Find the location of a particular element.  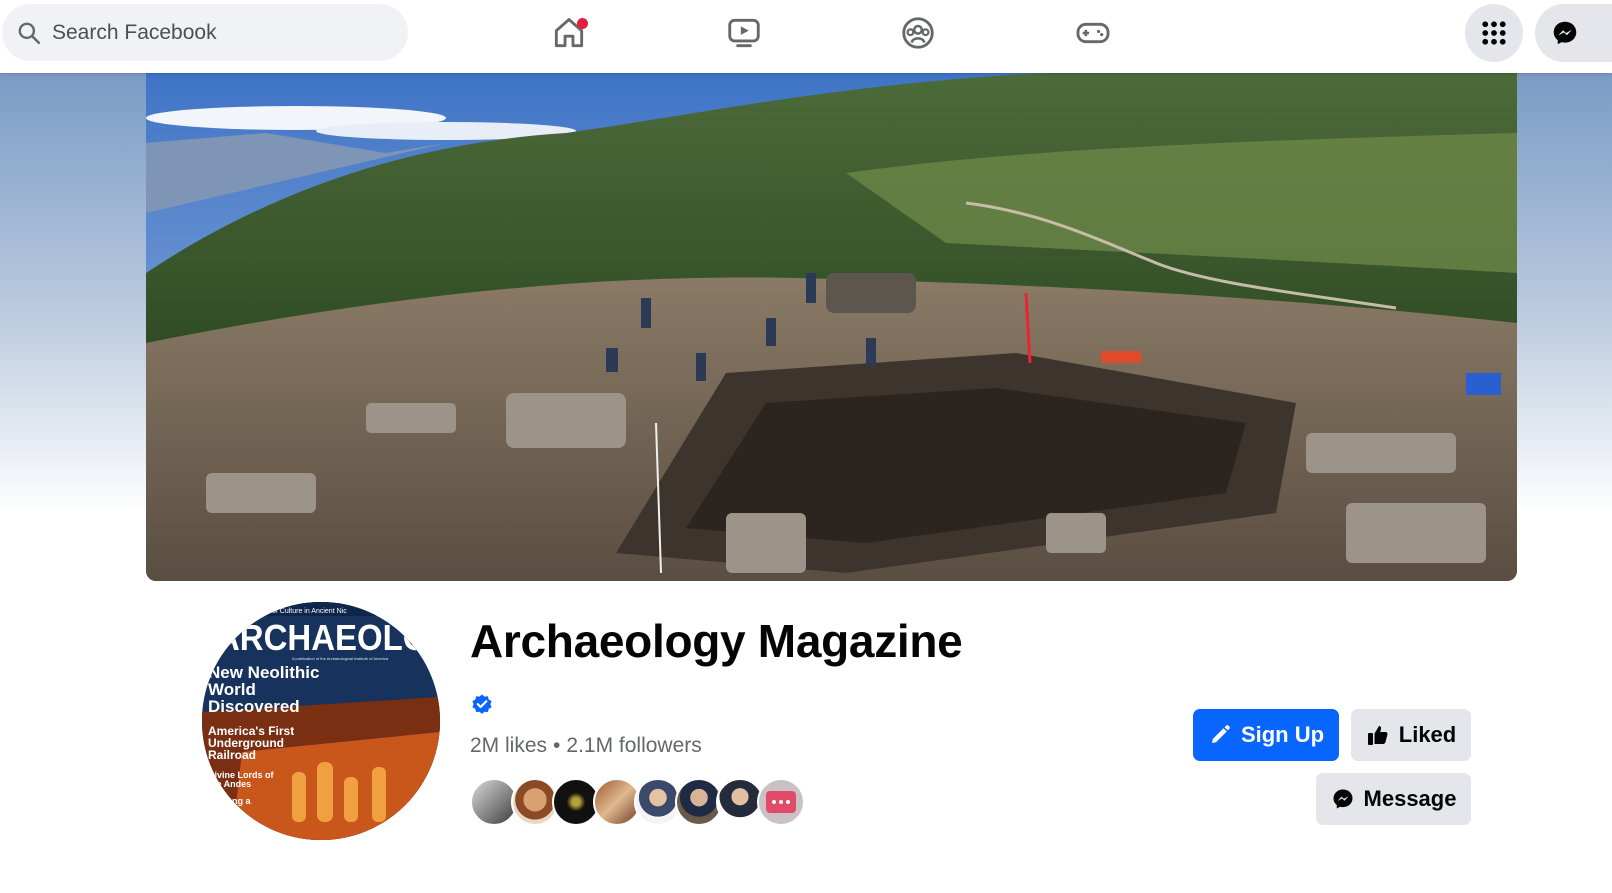

followers-count: 2.1M followers is located at coordinates (633, 745).